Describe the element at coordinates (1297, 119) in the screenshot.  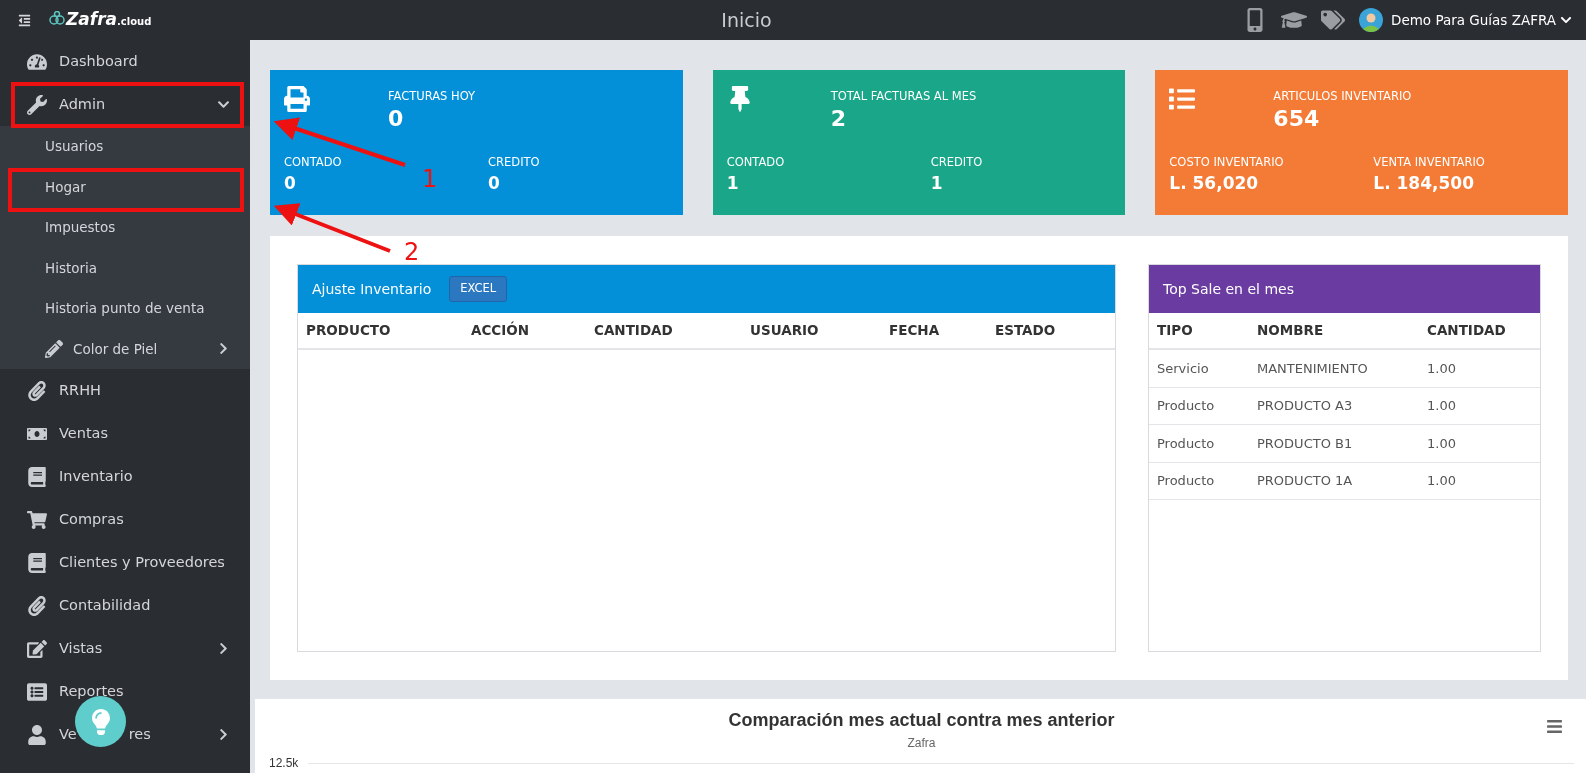
I see `card-value: 654` at that location.